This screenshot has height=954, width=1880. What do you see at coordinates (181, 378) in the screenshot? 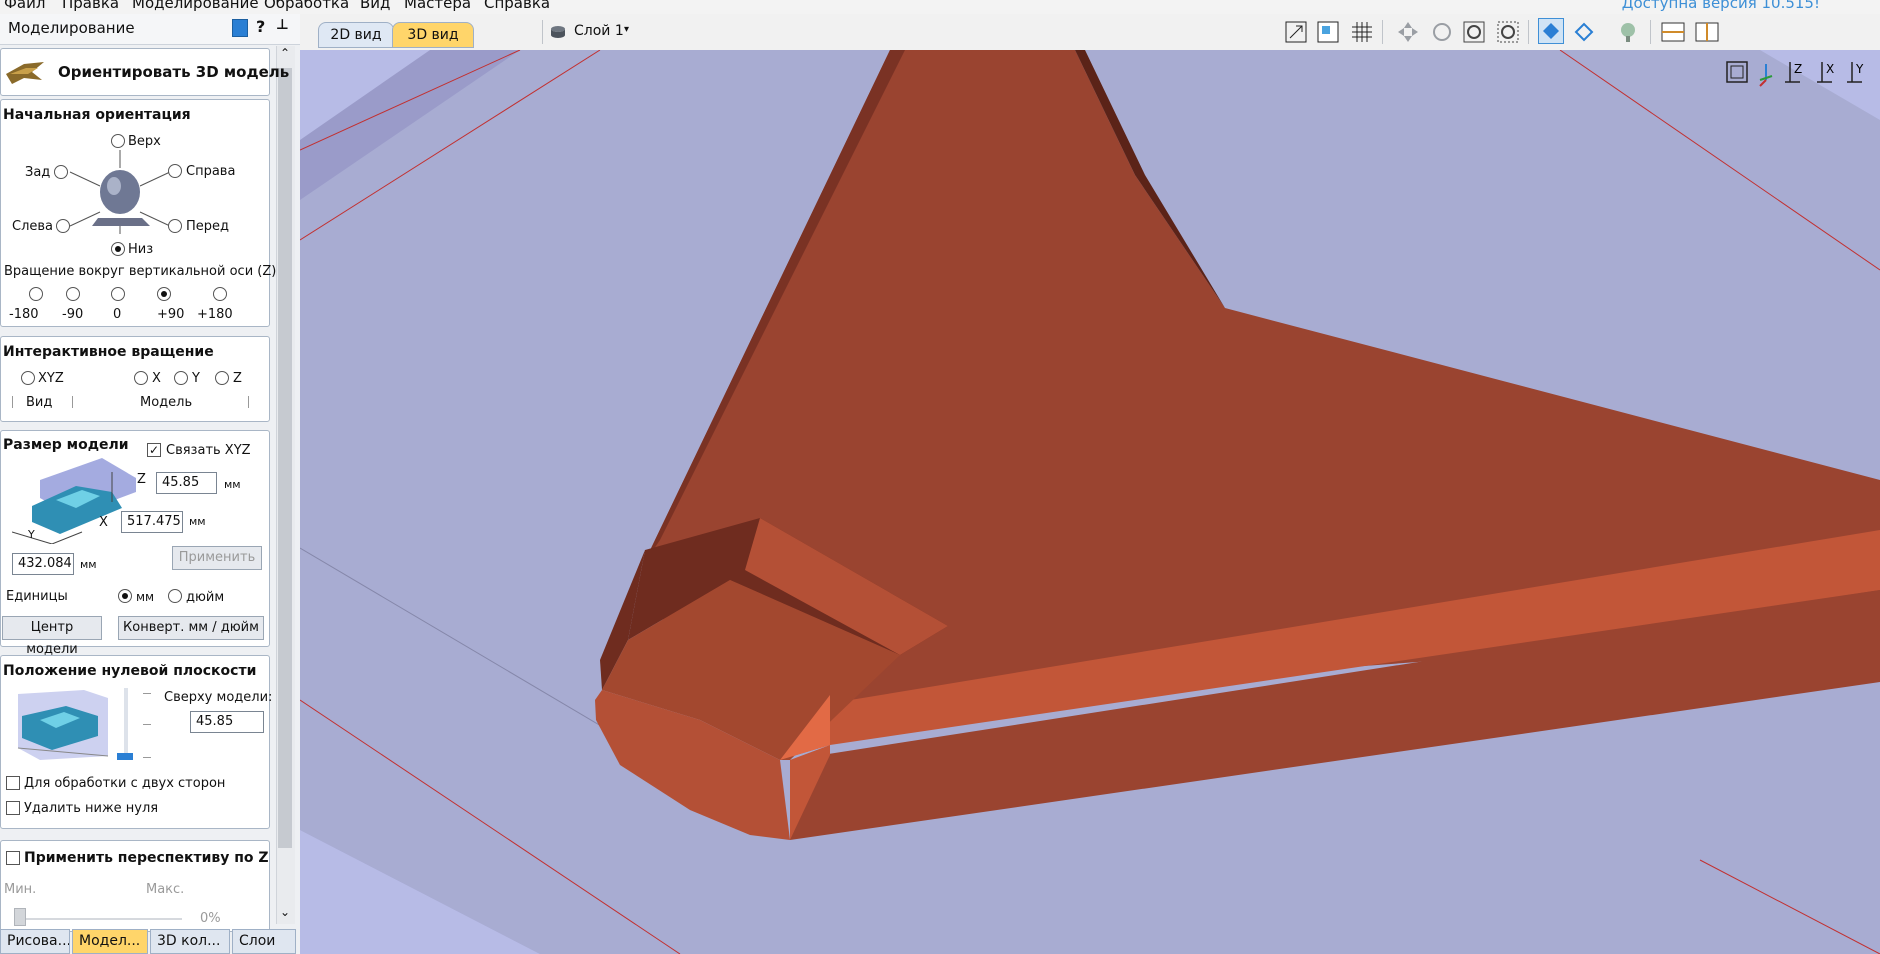
I see `rotate-y-radio` at bounding box center [181, 378].